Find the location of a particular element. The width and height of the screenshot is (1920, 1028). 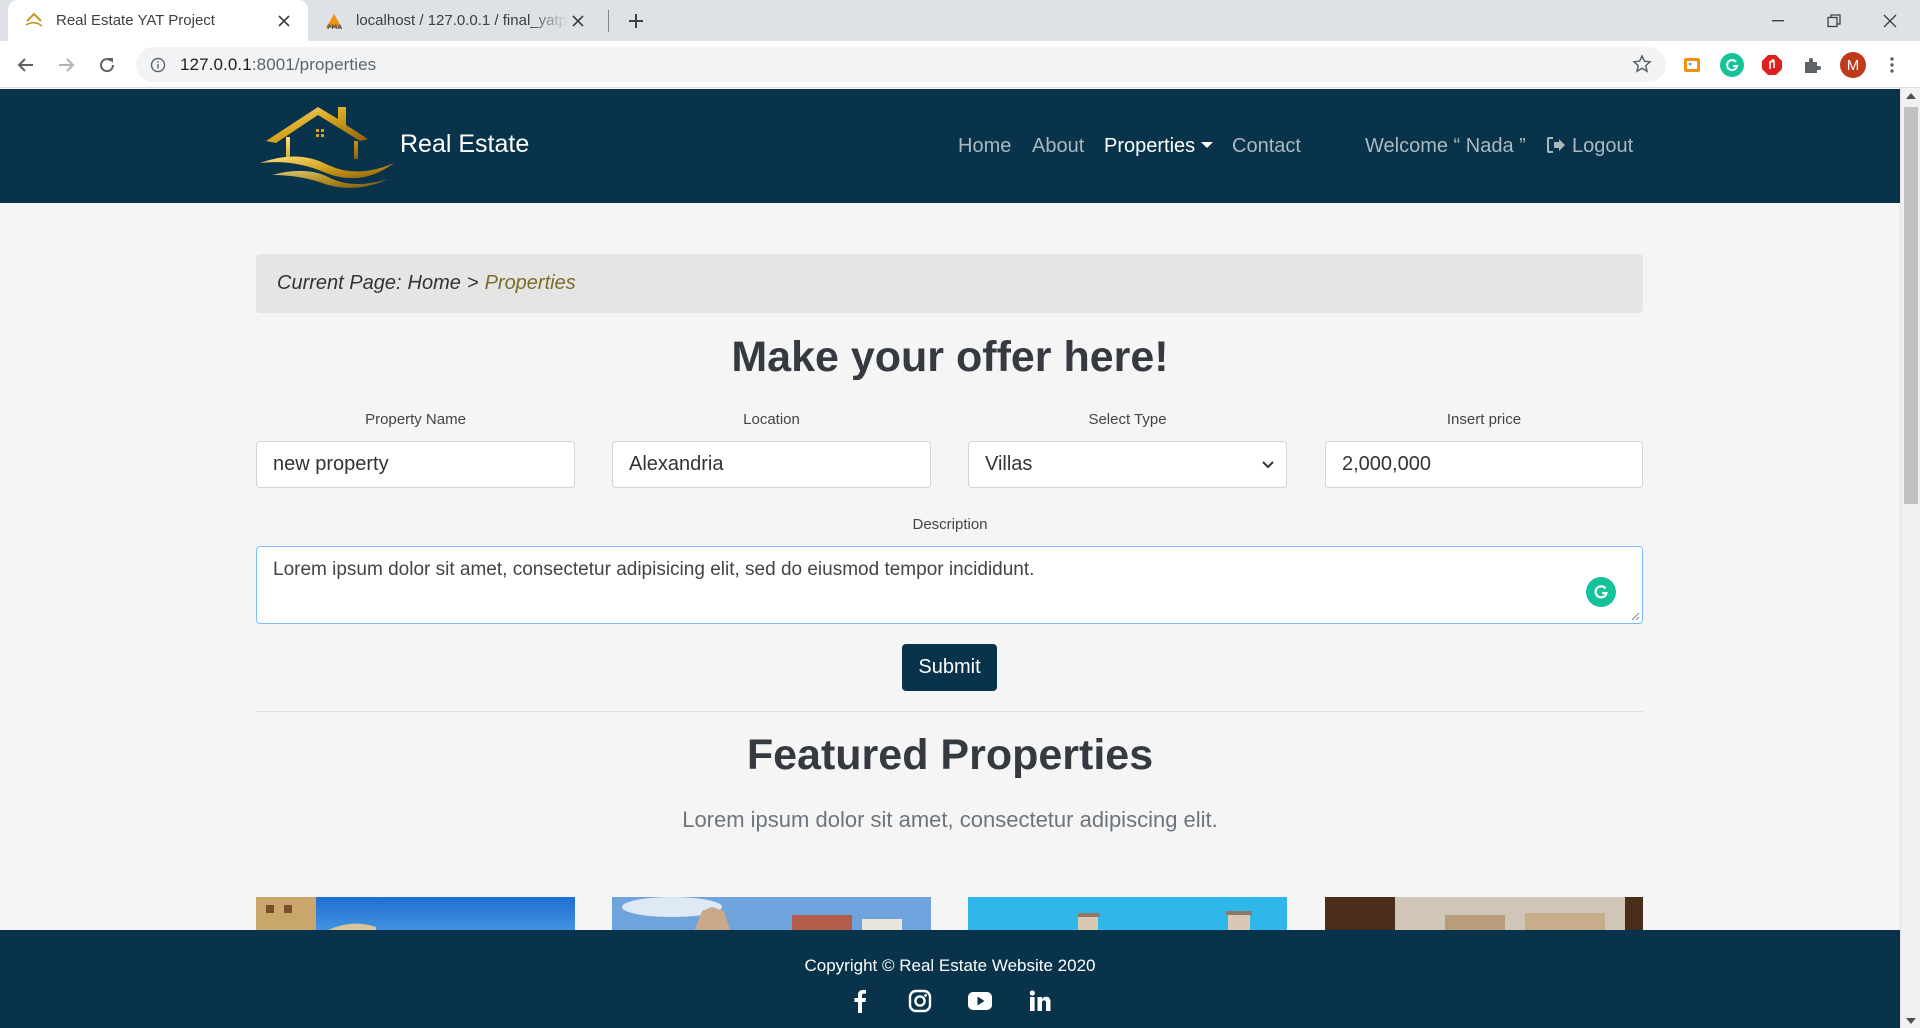

url-host: 127.0.0.1 is located at coordinates (216, 64).